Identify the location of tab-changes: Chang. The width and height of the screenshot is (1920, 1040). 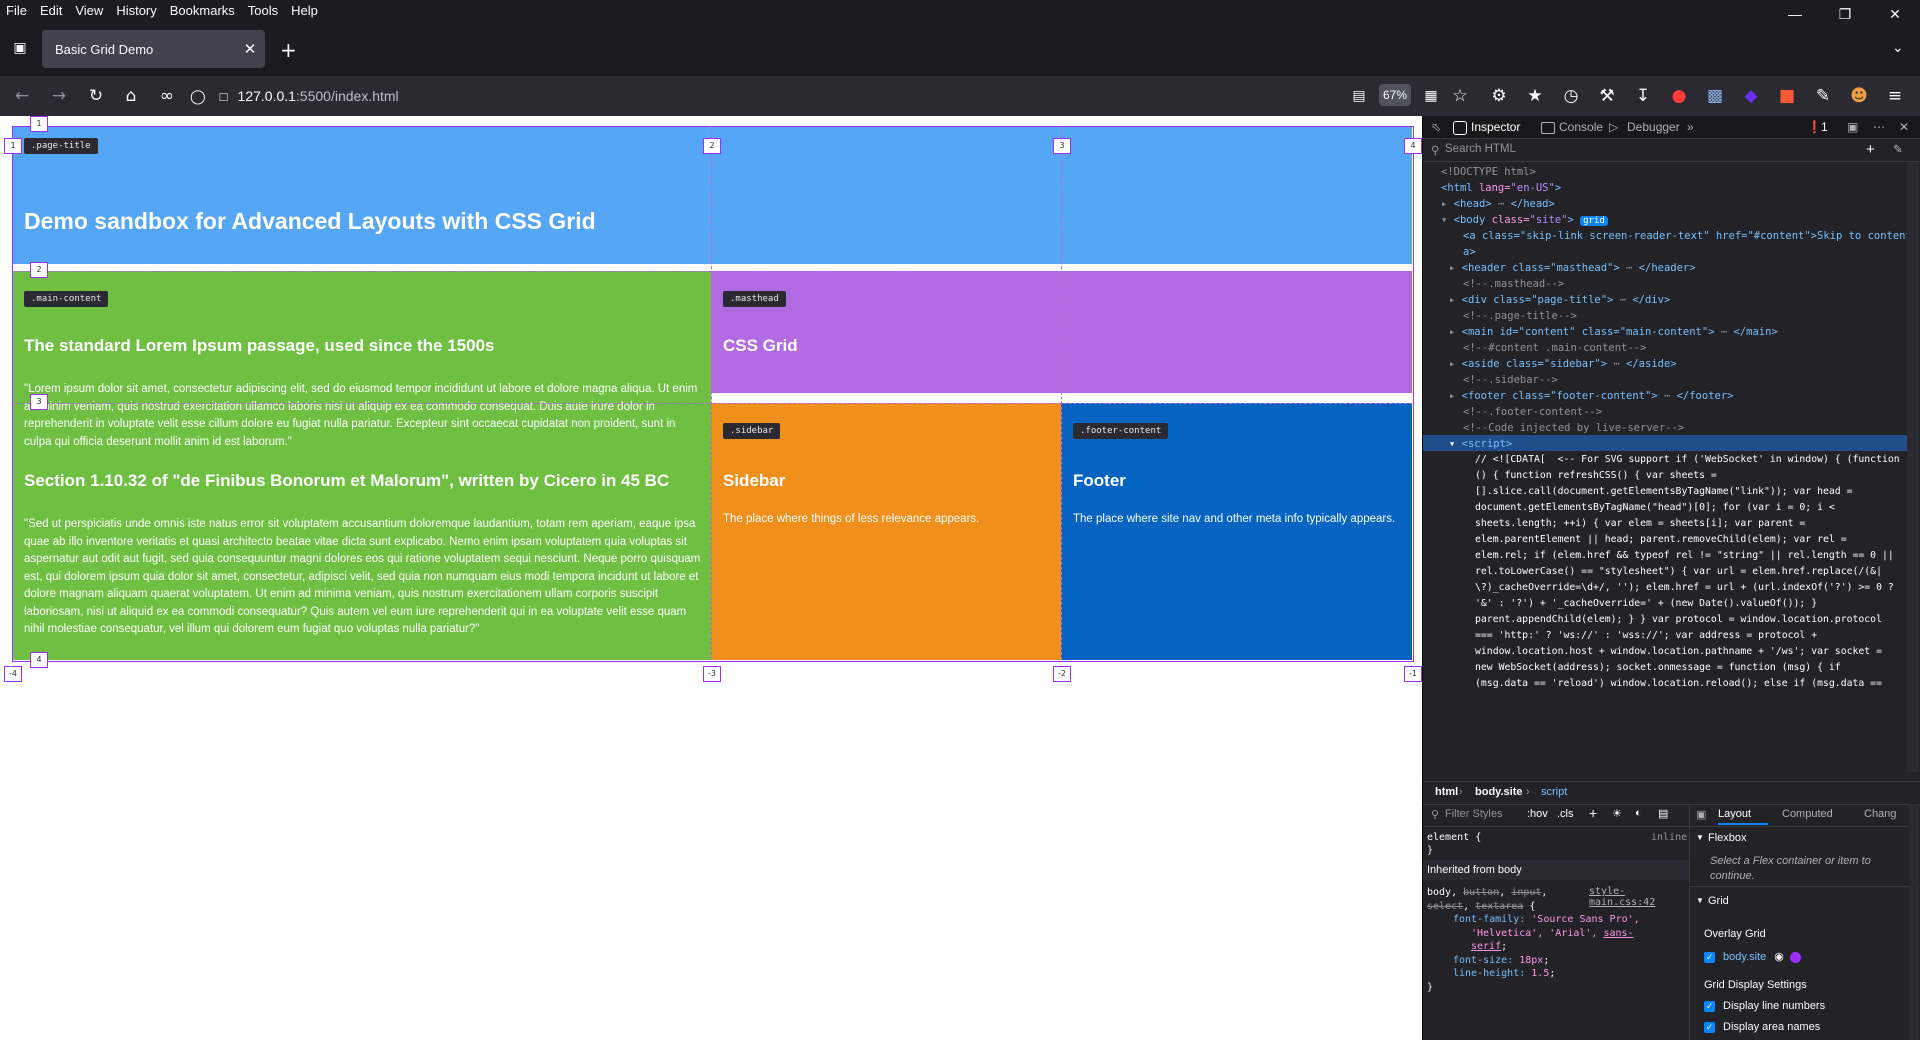
(1880, 814).